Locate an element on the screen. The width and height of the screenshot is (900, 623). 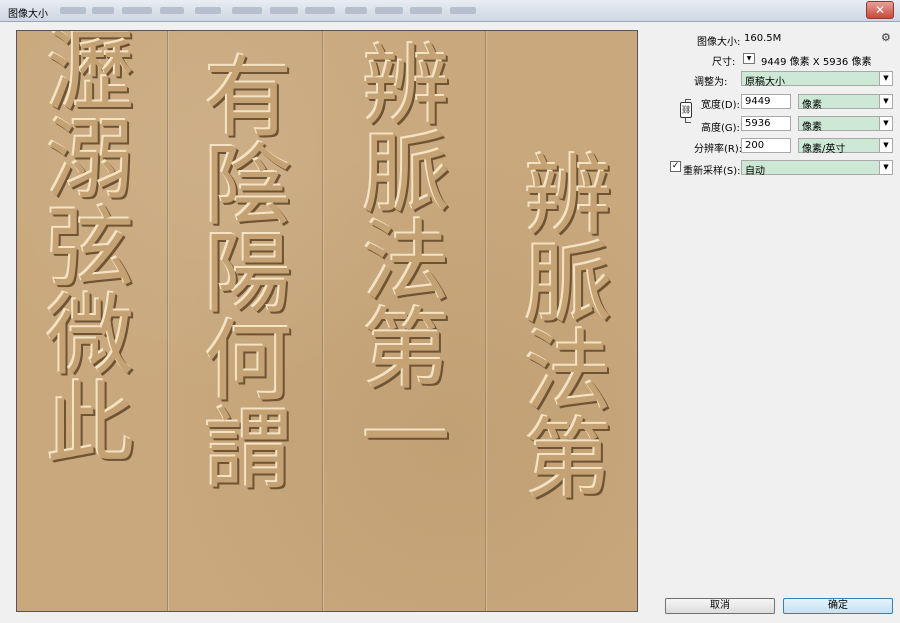
close-icon: ✕ is located at coordinates (880, 10).